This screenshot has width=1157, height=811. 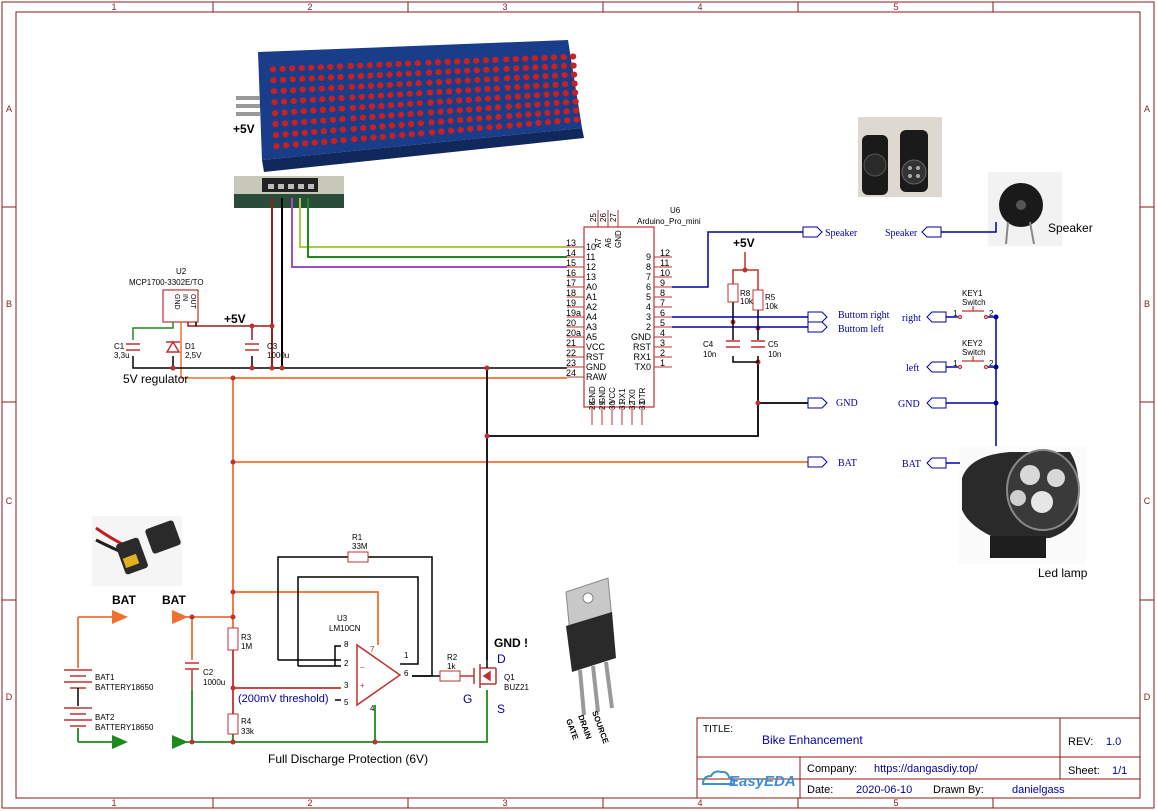 I want to click on mosfet-source-label: S, so click(x=501, y=709).